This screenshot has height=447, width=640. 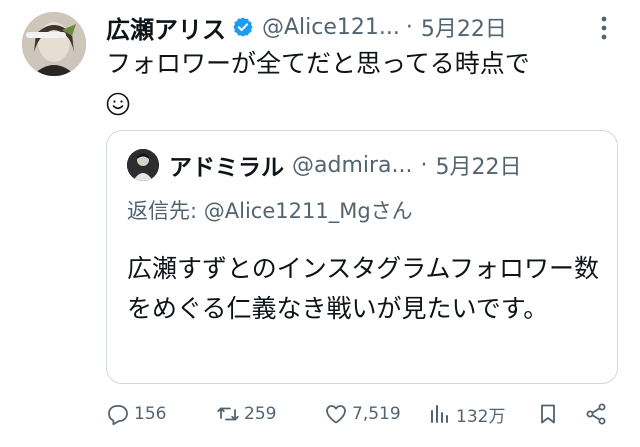 What do you see at coordinates (604, 28) in the screenshot?
I see `more-options-icon` at bounding box center [604, 28].